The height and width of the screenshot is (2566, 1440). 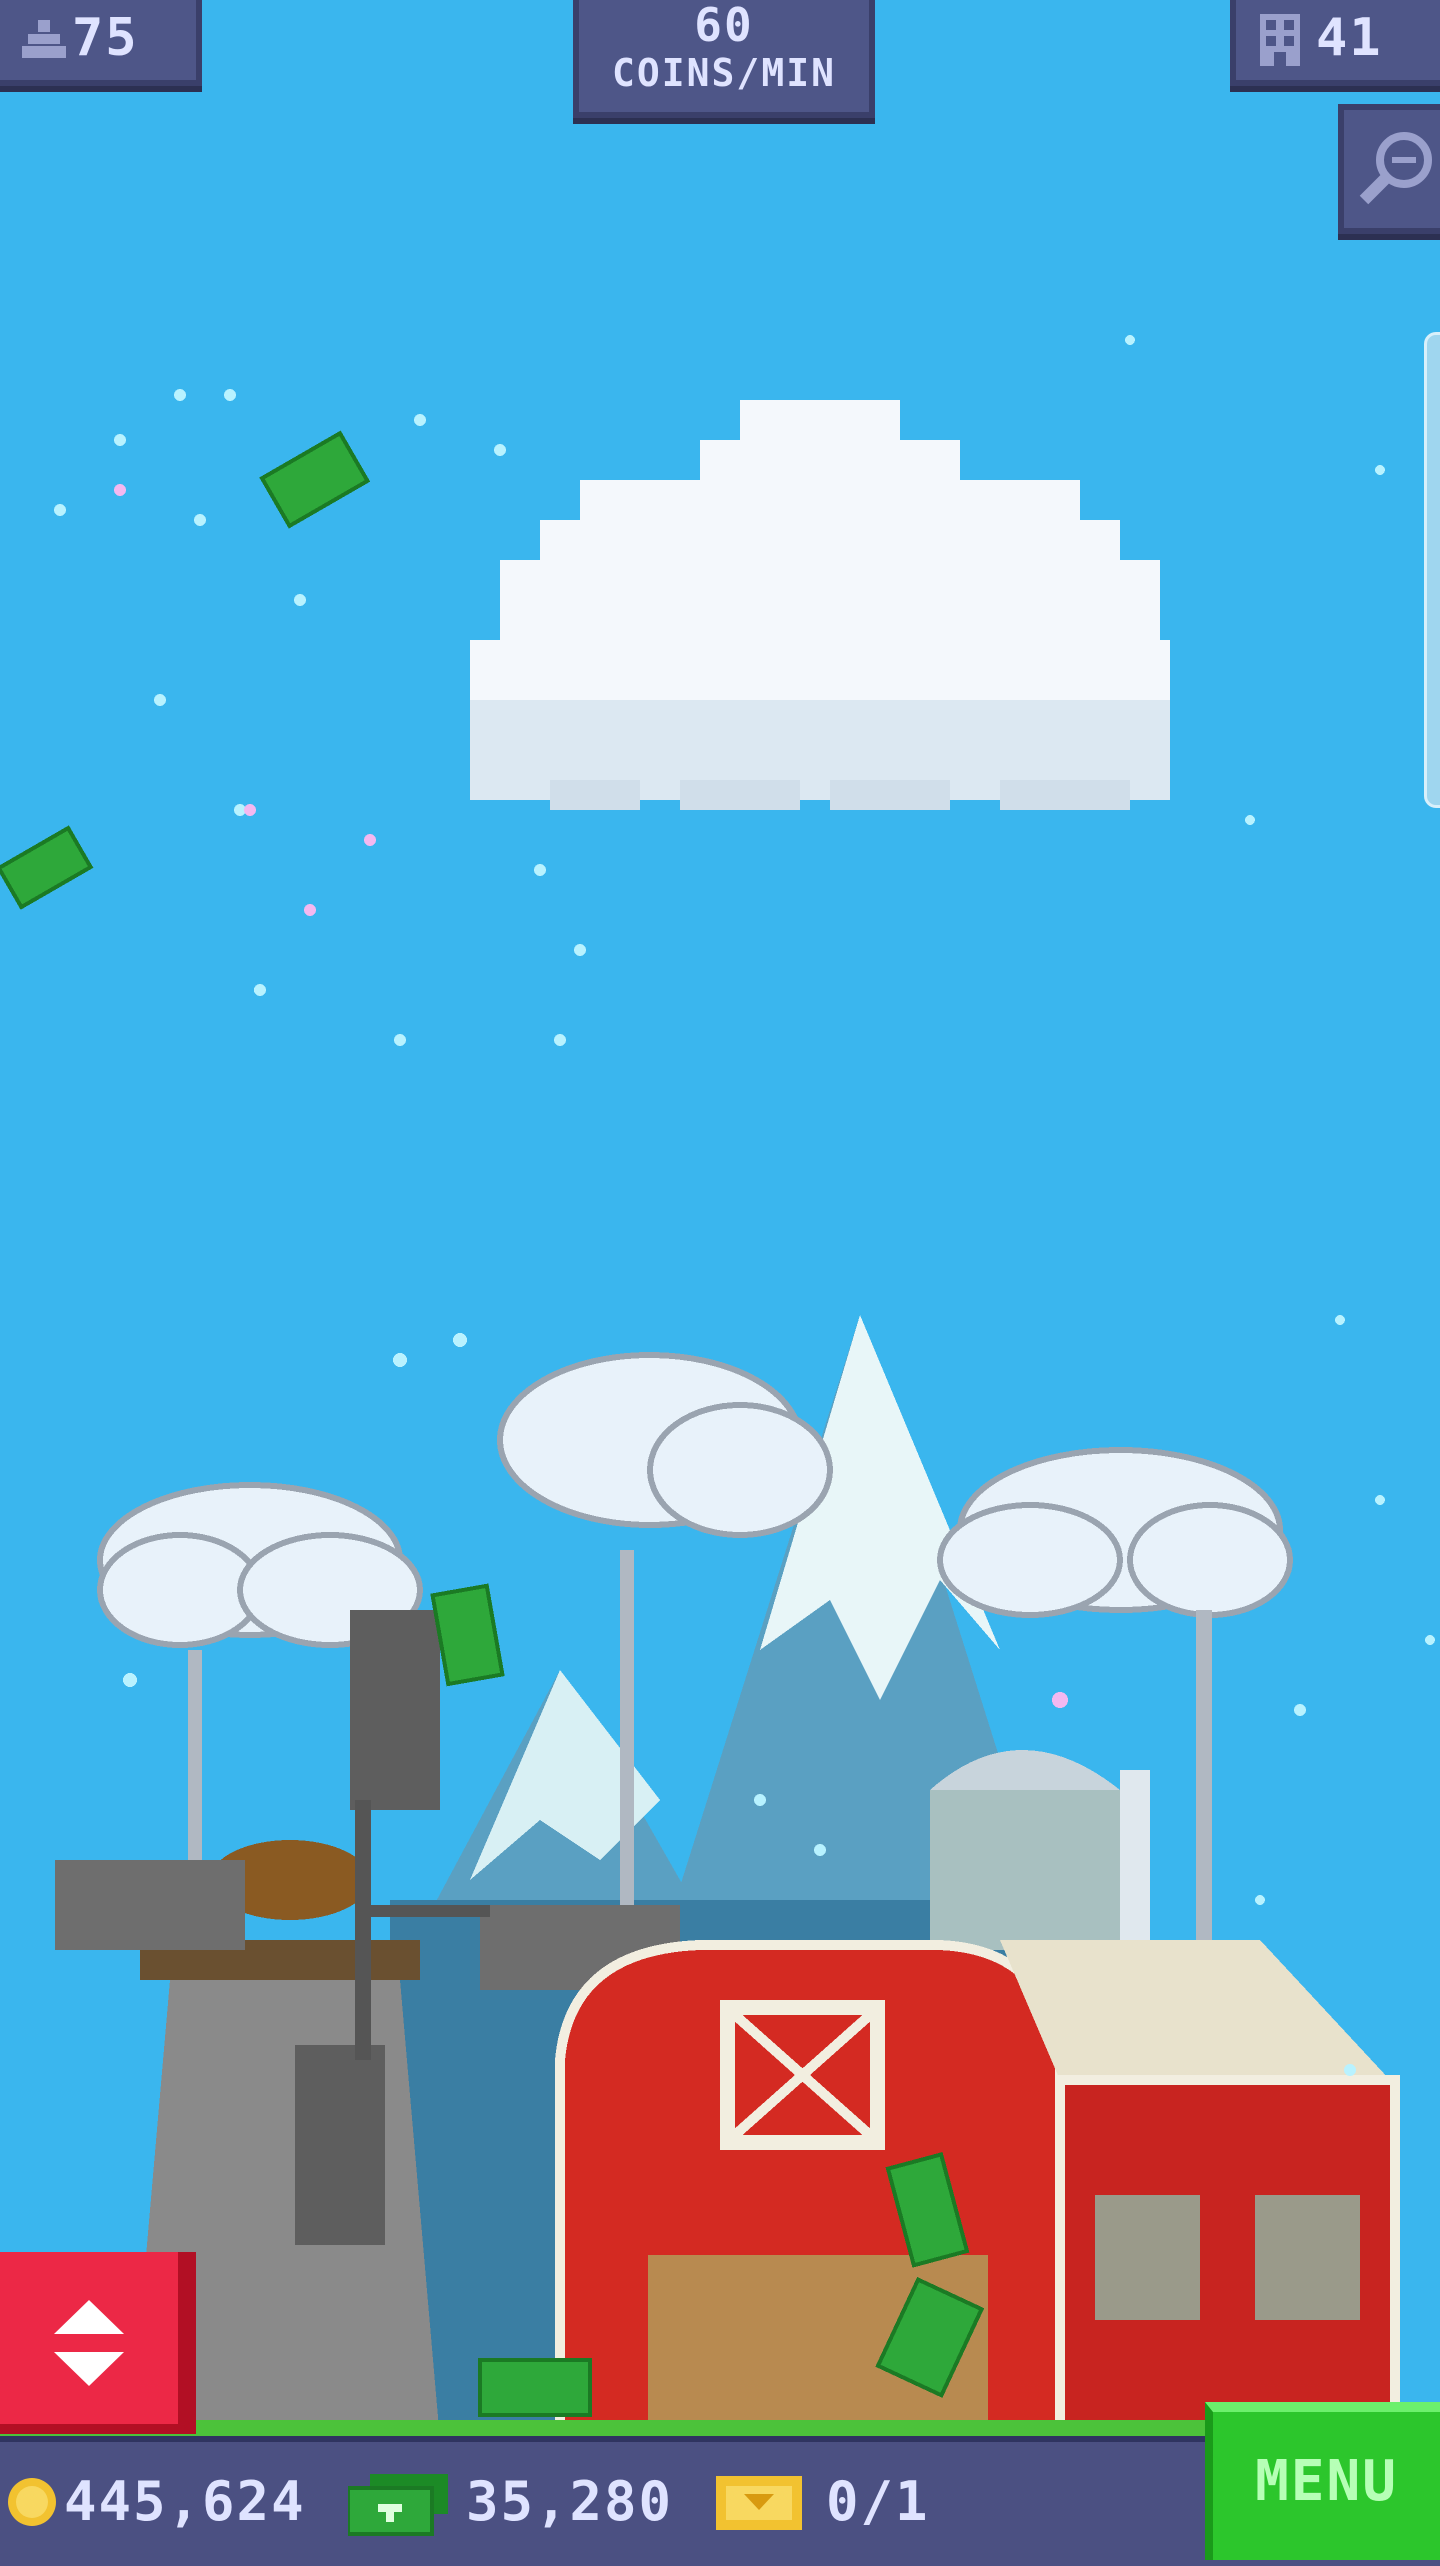 I want to click on coins-rate-label: COINS/MIN, so click(x=724, y=73).